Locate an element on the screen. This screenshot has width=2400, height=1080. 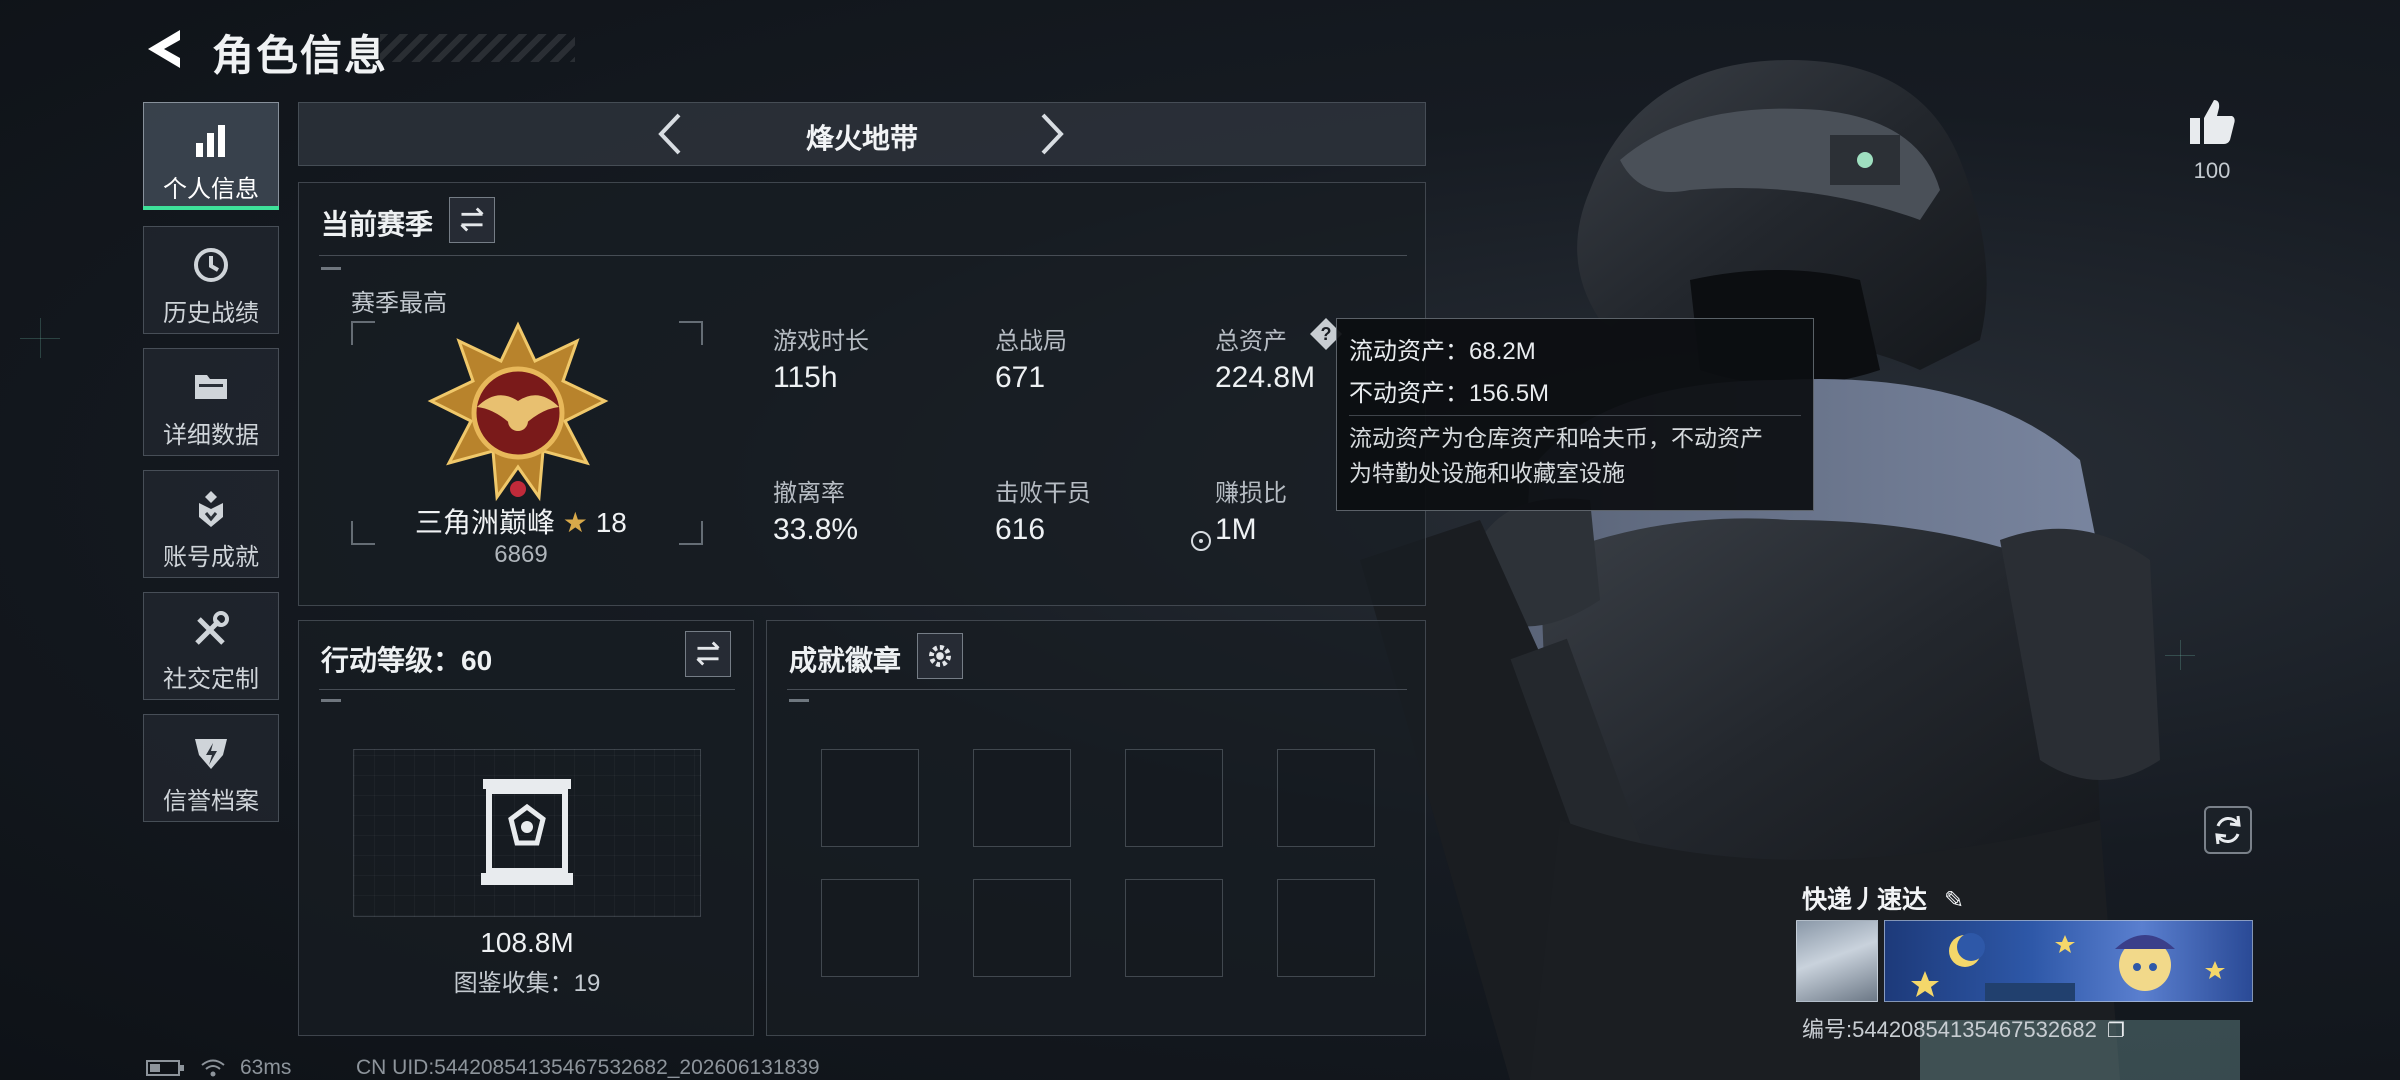
rank-name-text: 三角洲巅峰 is located at coordinates (485, 522).